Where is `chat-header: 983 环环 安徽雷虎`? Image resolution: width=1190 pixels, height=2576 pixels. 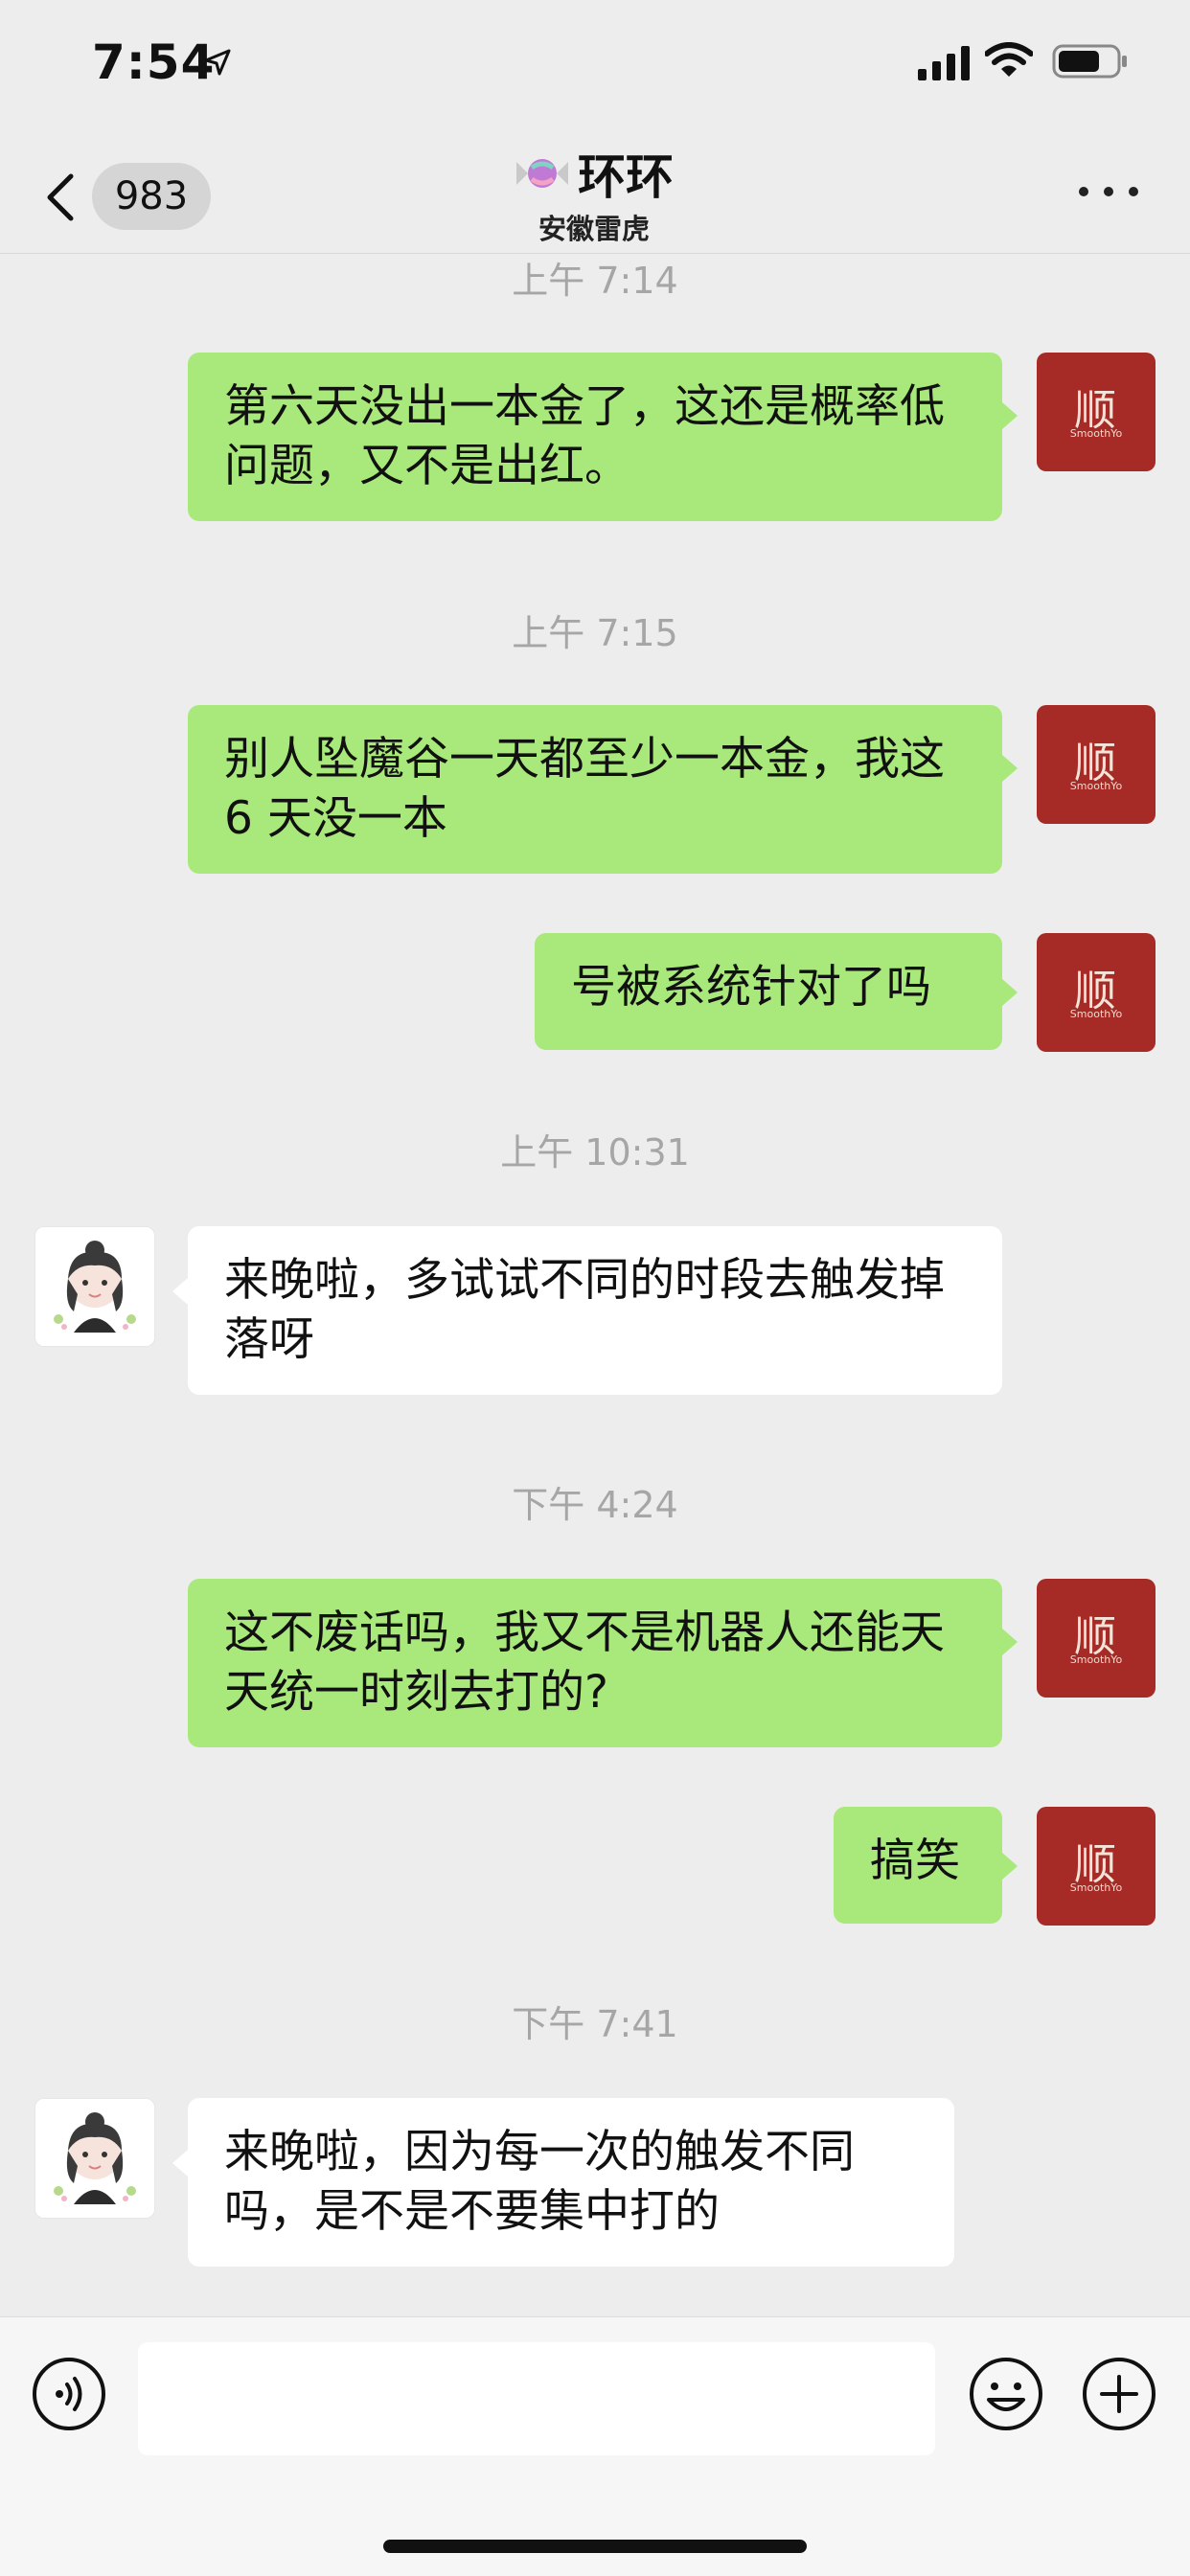 chat-header: 983 环环 安徽雷虎 is located at coordinates (595, 194).